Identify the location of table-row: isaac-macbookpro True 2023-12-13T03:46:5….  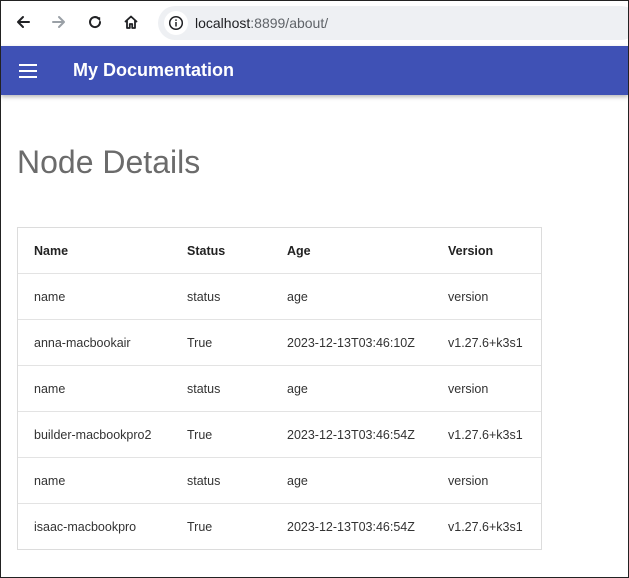
(279, 527).